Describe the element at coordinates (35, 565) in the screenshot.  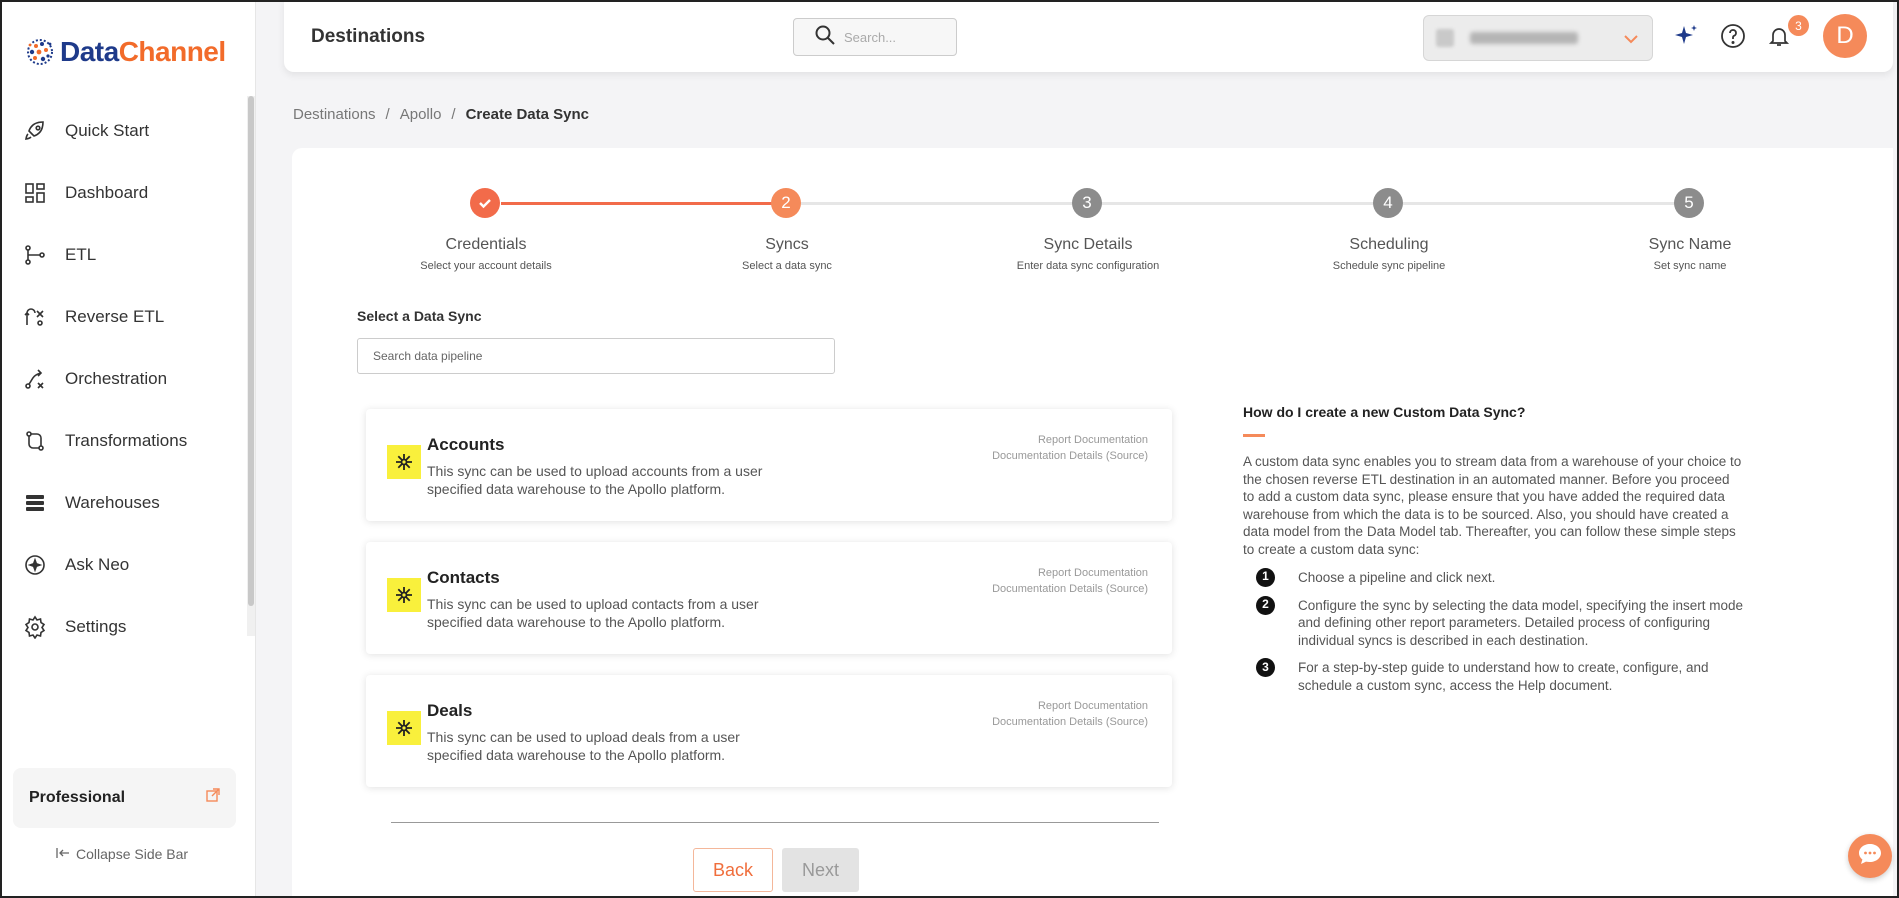
I see `sparkle-icon` at that location.